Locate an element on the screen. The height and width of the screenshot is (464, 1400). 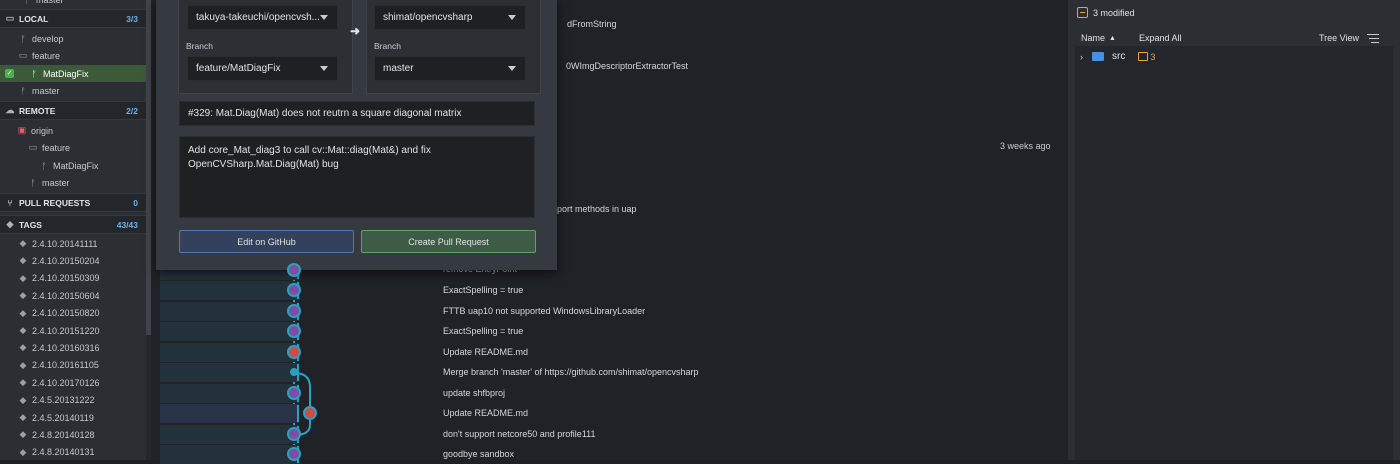
tags-section-header: ◆ TAGS 43/43 is located at coordinates (73, 224).